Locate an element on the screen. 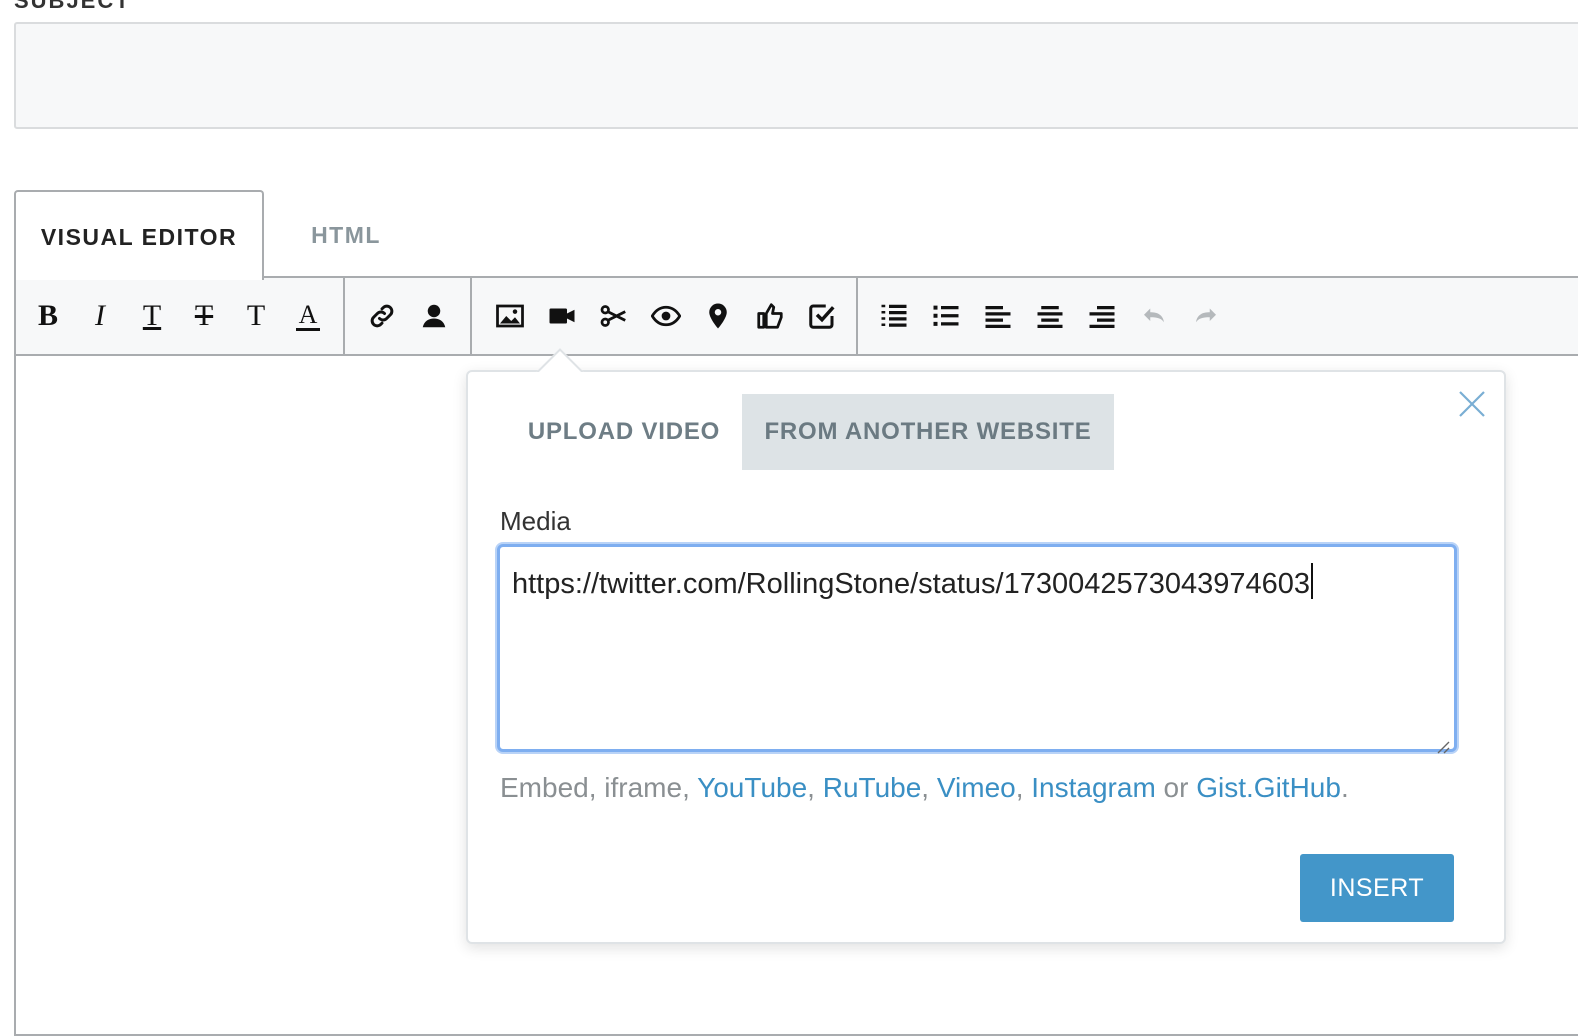  subject-input is located at coordinates (796, 75).